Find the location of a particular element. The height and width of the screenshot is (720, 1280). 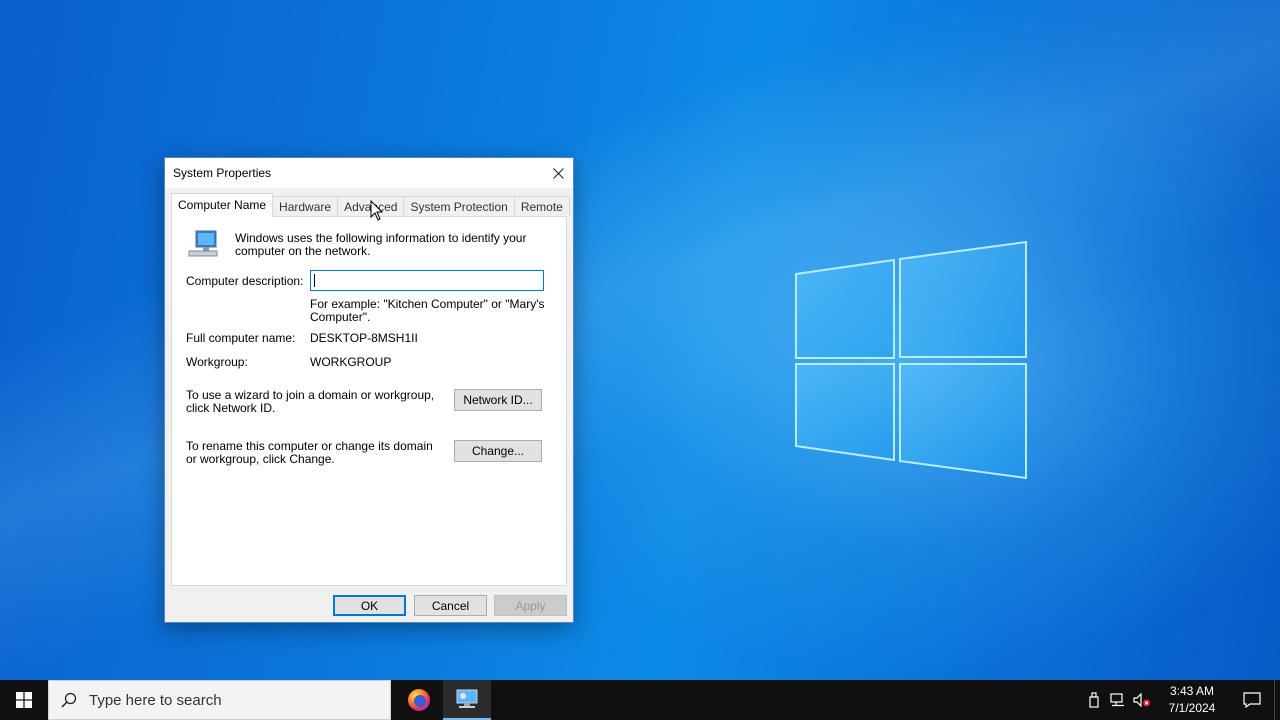

taskbar-firefox is located at coordinates (419, 700).